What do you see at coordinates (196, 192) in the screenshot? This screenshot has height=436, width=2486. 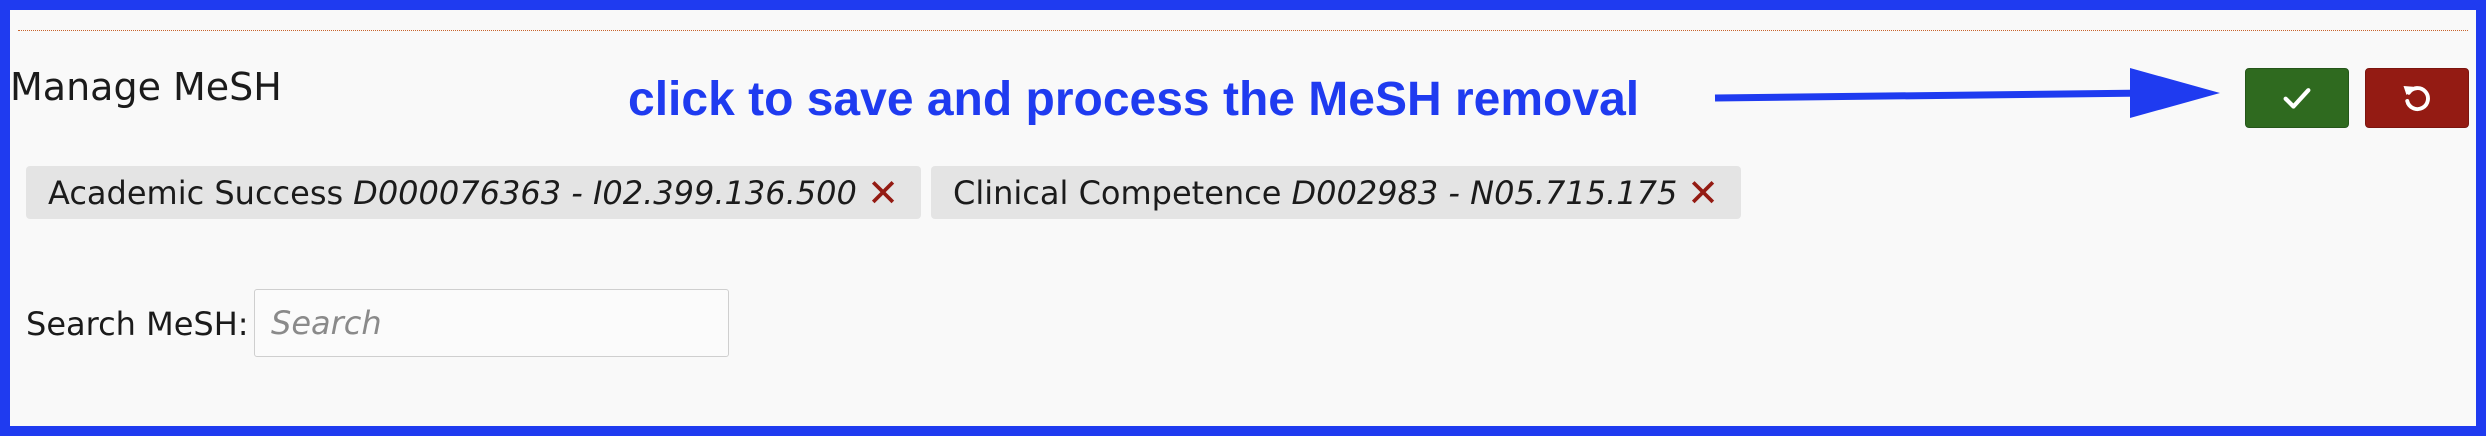 I see `term-name: Academic Success` at bounding box center [196, 192].